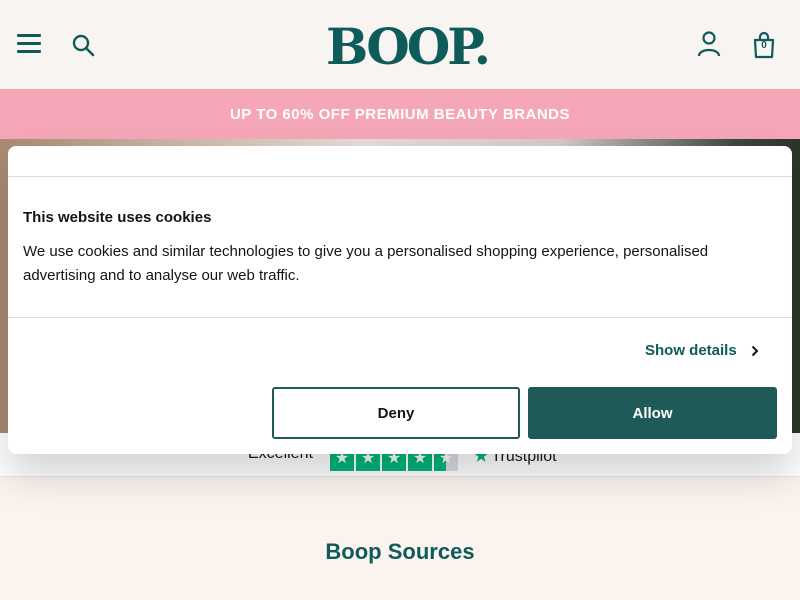 Image resolution: width=800 pixels, height=600 pixels. What do you see at coordinates (83, 45) in the screenshot?
I see `search-icon` at bounding box center [83, 45].